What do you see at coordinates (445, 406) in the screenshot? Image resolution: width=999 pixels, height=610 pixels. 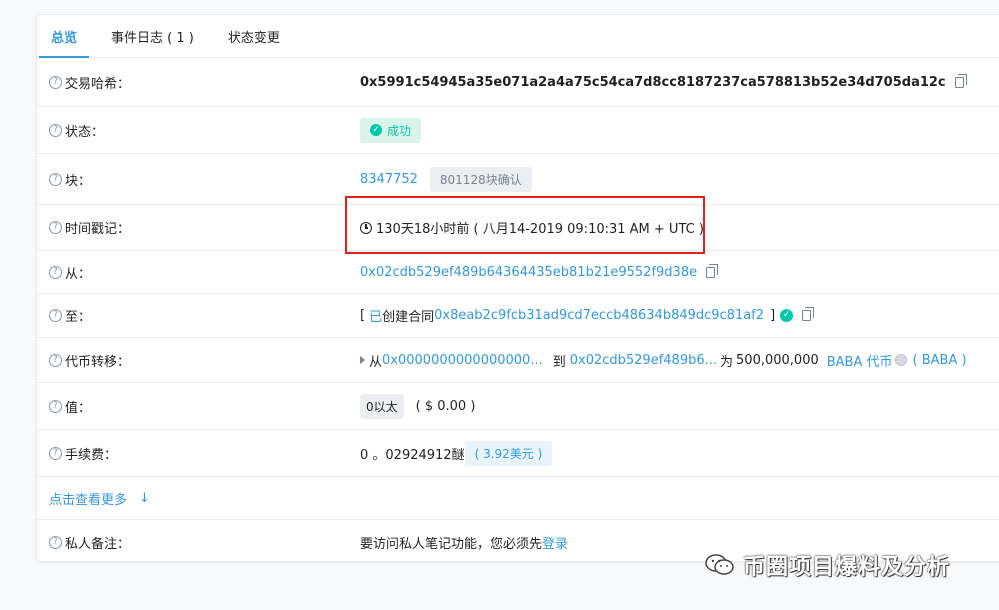 I see `usd-value: ( $ 0.00 )` at bounding box center [445, 406].